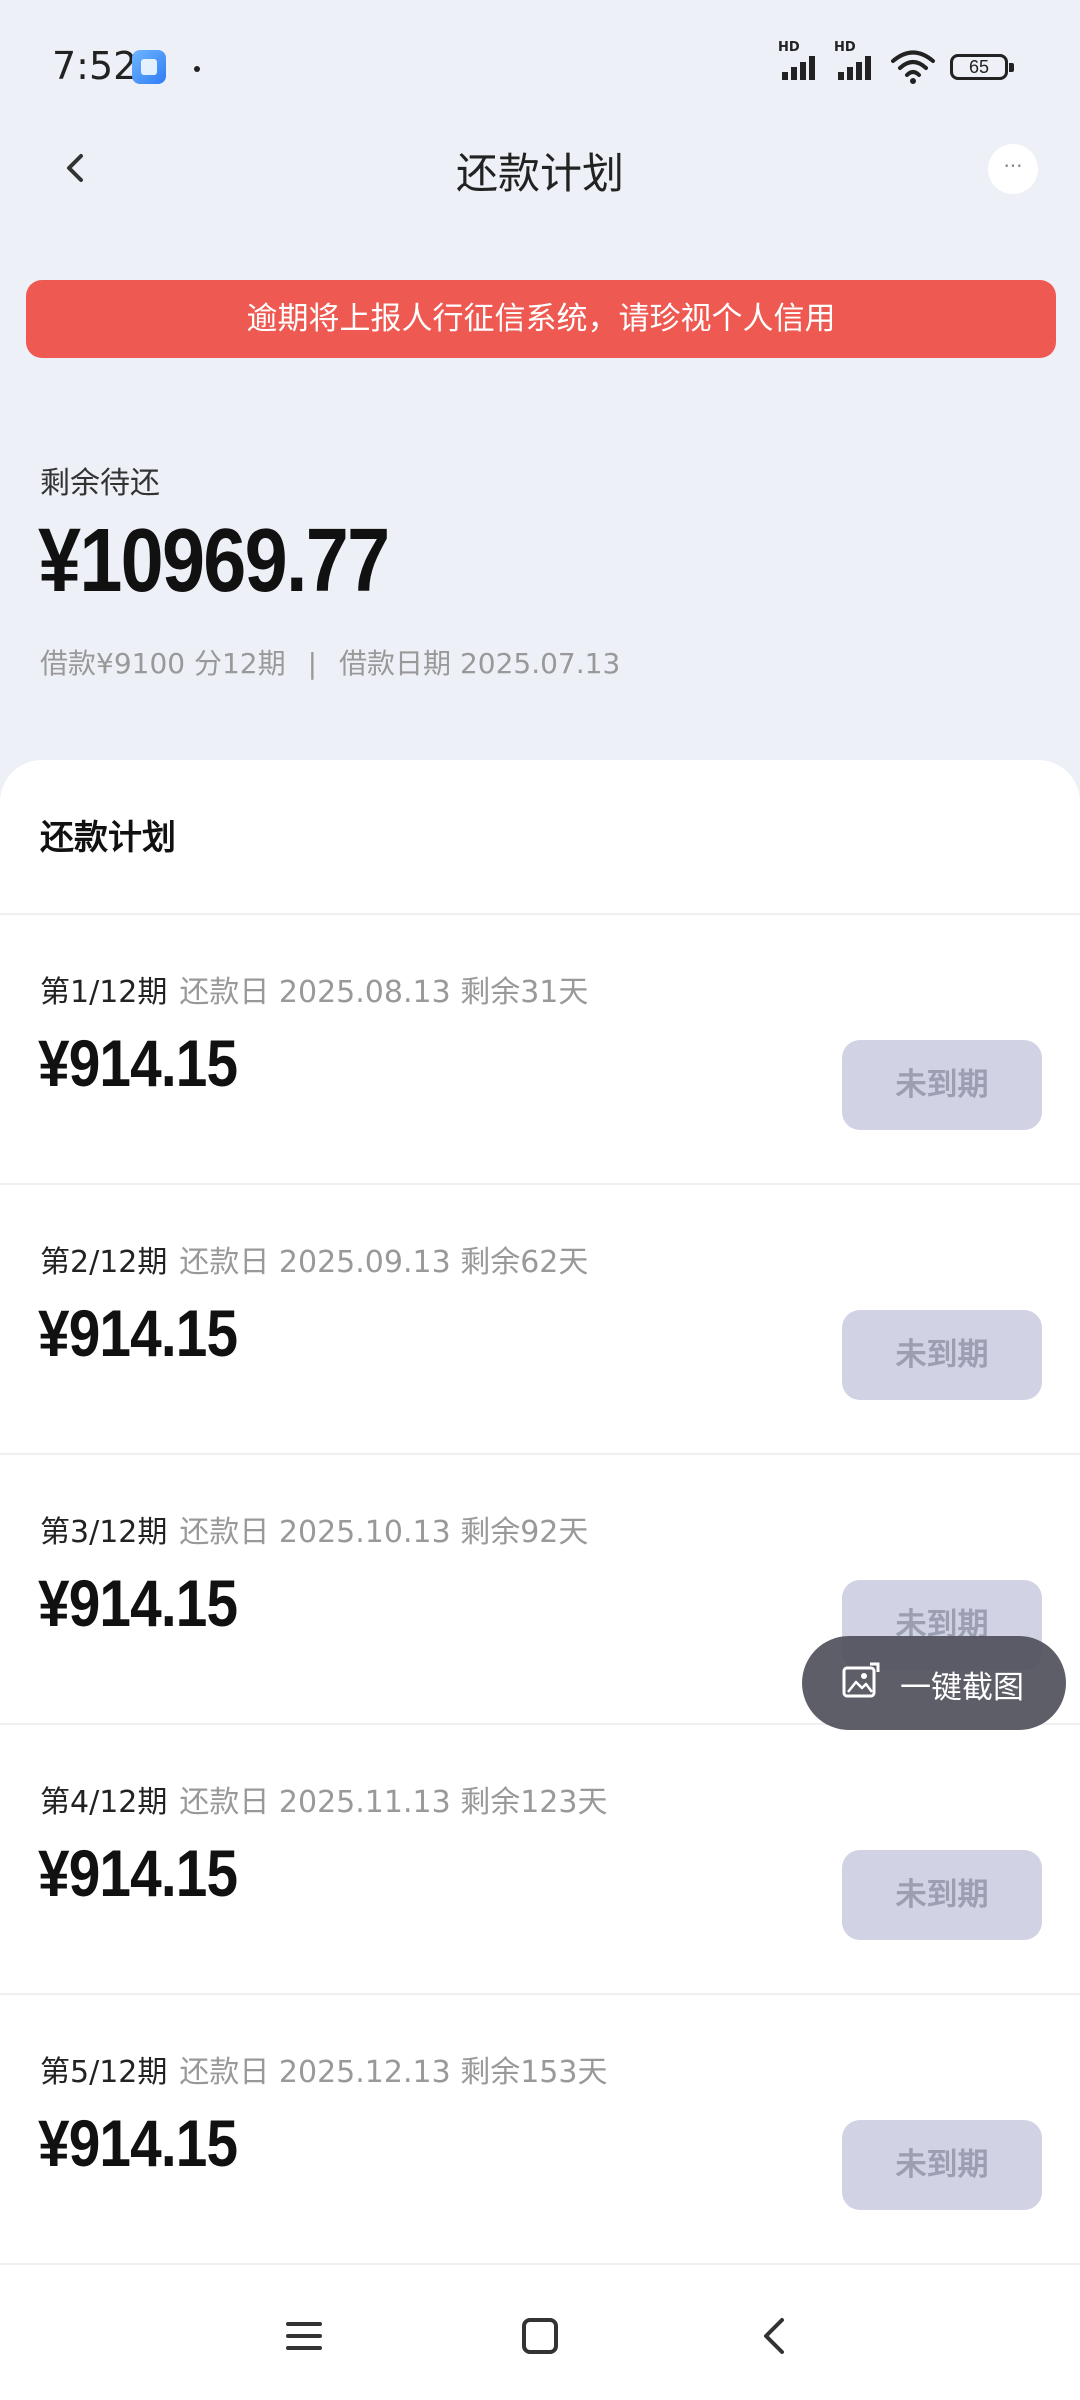  Describe the element at coordinates (104, 992) in the screenshot. I see `period-number: 第1/12期` at that location.